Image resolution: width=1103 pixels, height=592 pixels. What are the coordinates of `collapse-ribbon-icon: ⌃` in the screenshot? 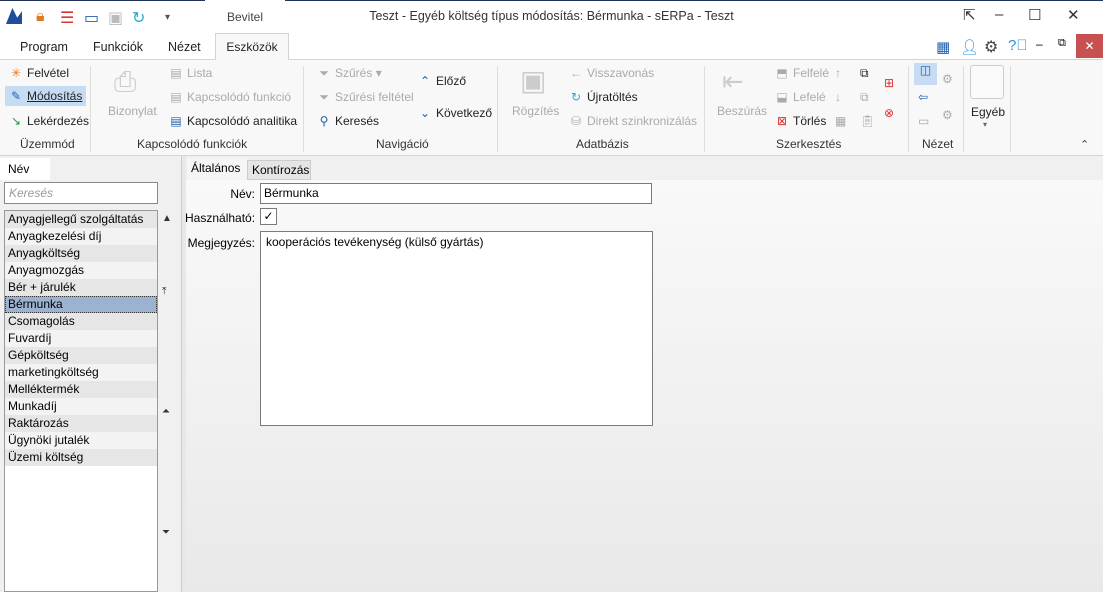 It's located at (1084, 144).